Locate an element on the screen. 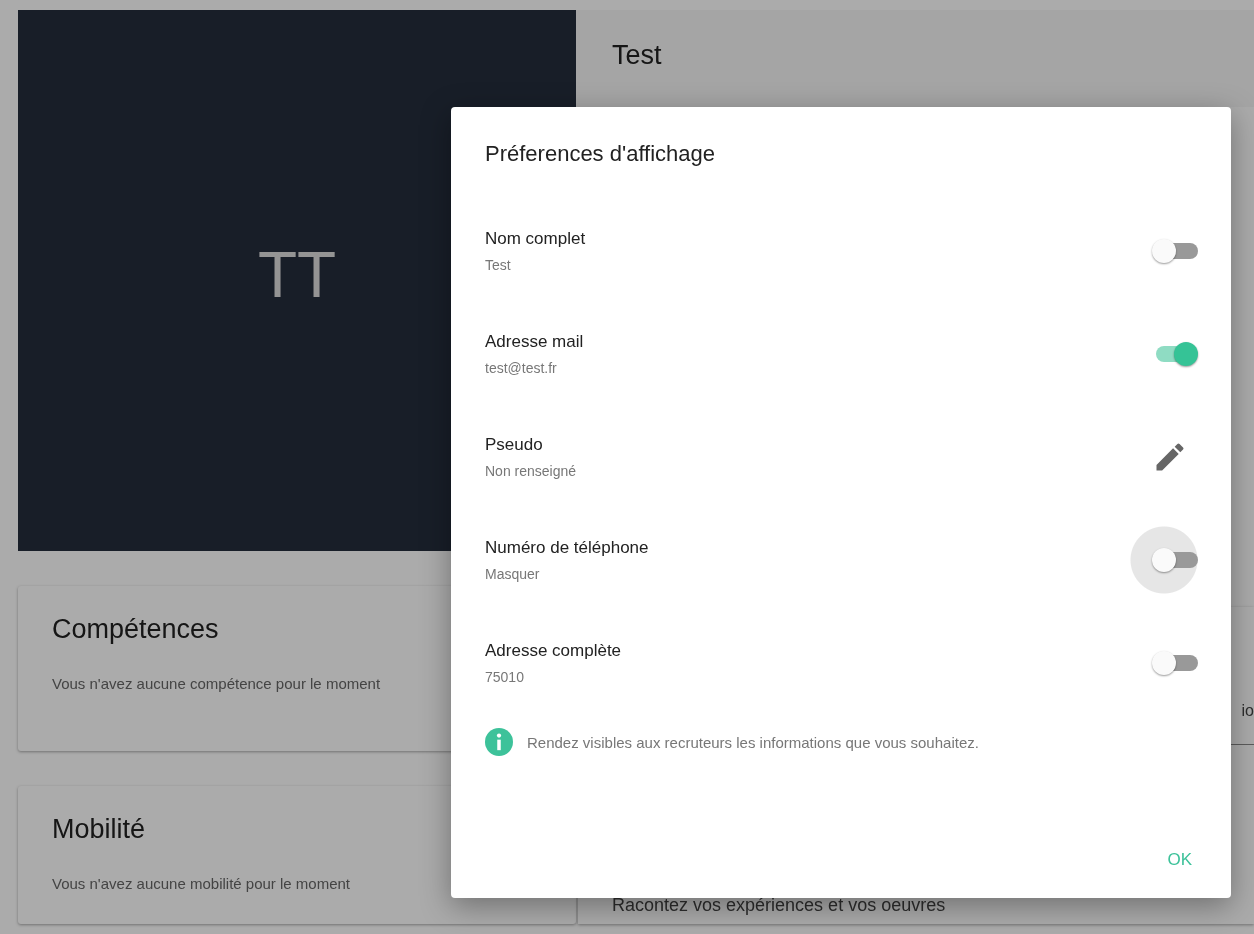  card-text: Vous n'avez aucune mobilité pour le moment is located at coordinates (202, 884).